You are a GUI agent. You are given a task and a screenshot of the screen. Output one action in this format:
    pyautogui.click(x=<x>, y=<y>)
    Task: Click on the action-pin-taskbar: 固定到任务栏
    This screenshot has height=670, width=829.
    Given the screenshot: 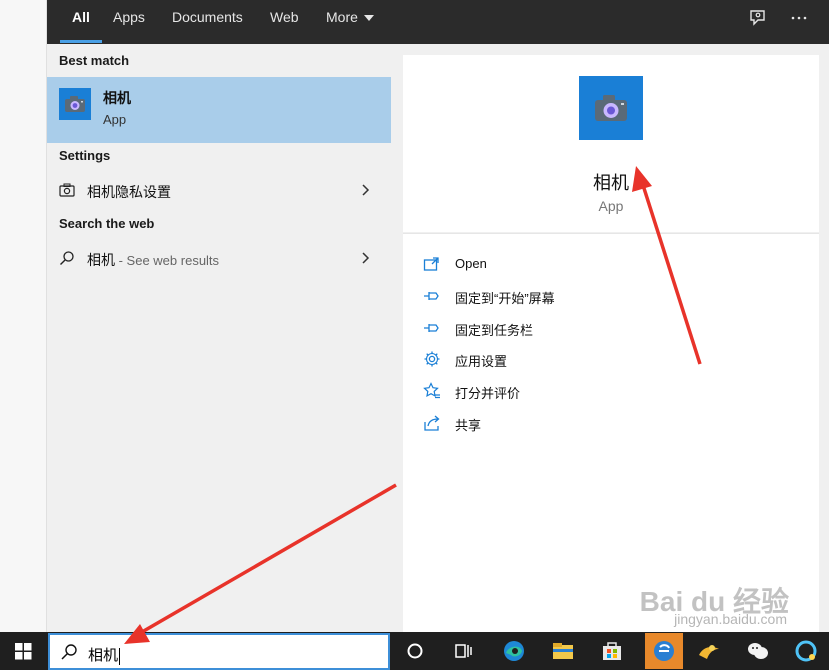 What is the action you would take?
    pyautogui.click(x=613, y=328)
    